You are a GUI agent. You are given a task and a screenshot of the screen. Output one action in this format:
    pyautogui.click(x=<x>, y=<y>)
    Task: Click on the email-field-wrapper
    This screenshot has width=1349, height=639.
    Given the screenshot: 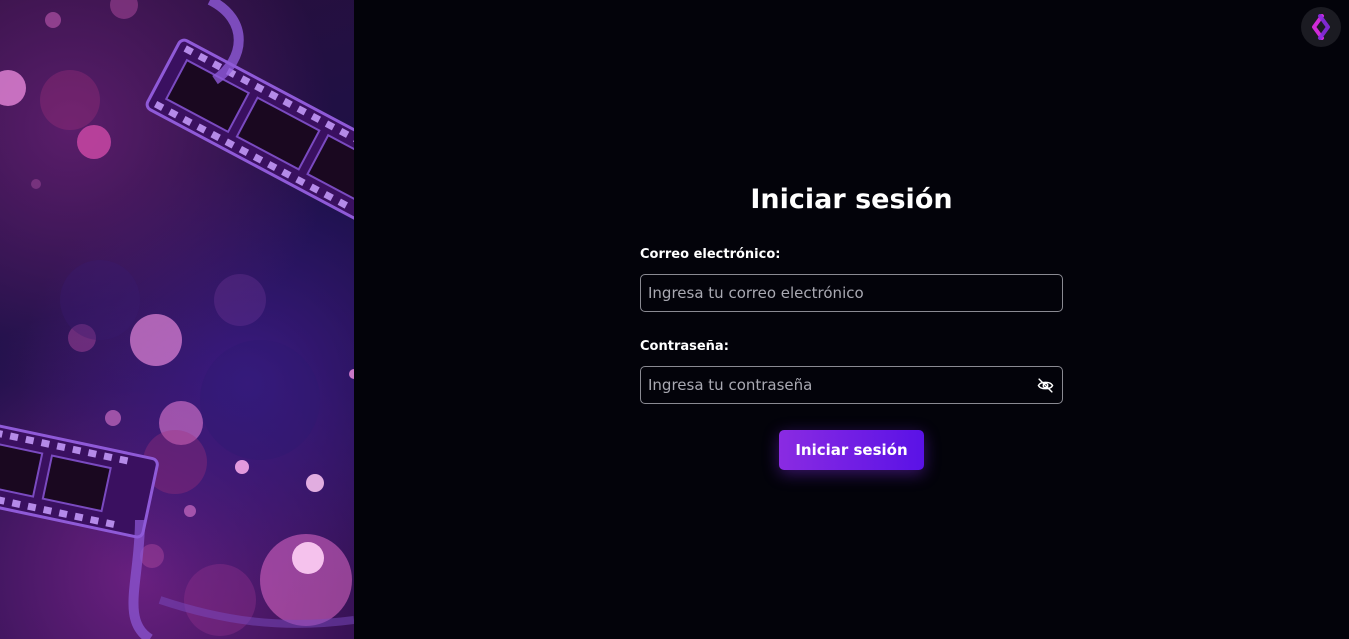 What is the action you would take?
    pyautogui.click(x=851, y=293)
    